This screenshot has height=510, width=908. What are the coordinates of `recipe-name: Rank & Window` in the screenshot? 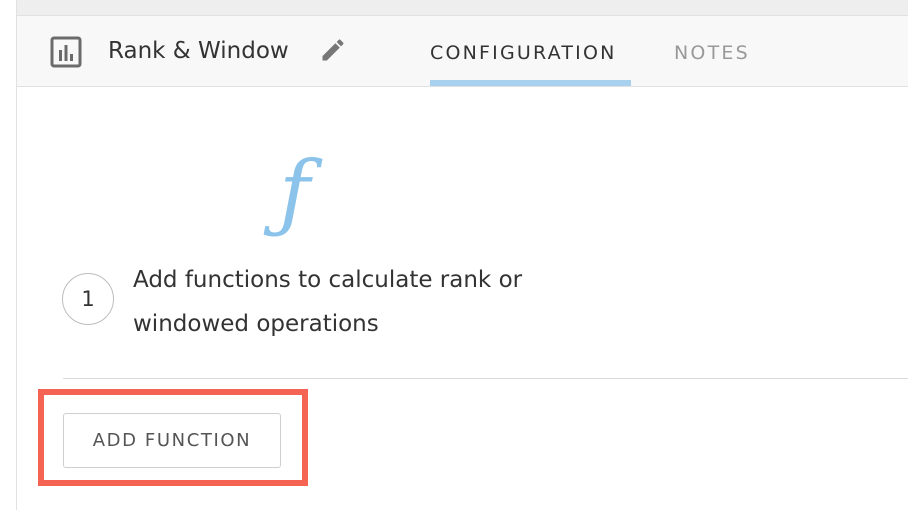 It's located at (198, 51).